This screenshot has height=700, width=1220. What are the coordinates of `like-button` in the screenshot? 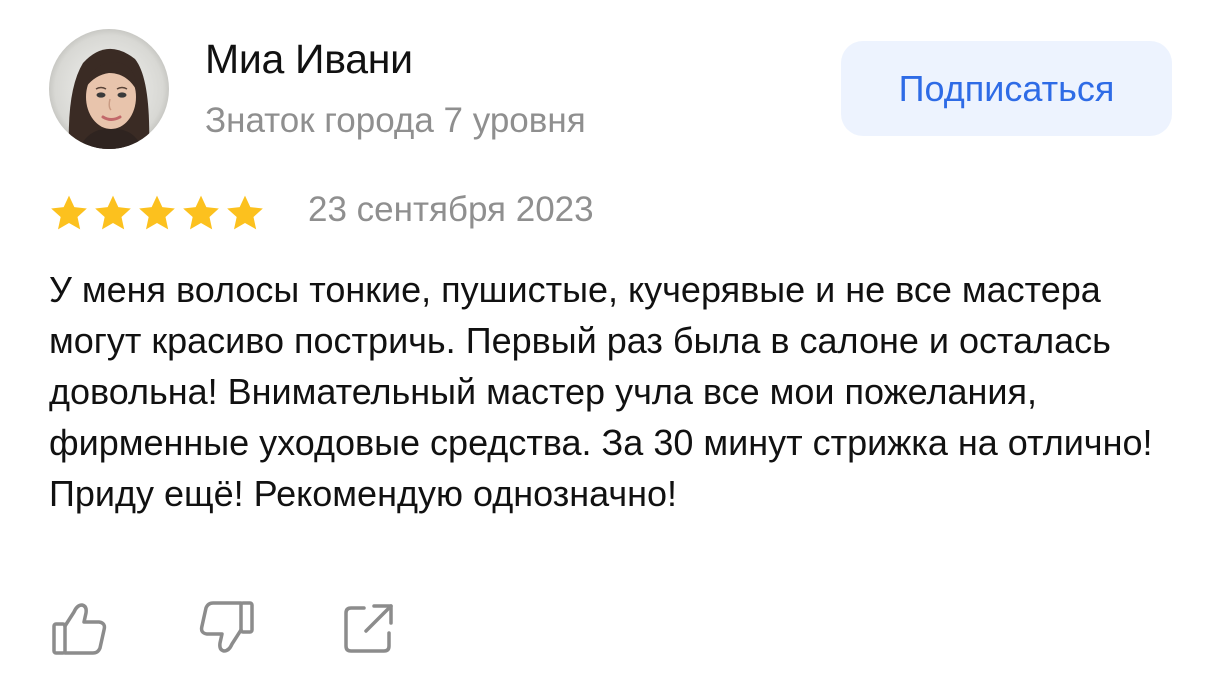 It's located at (81, 628).